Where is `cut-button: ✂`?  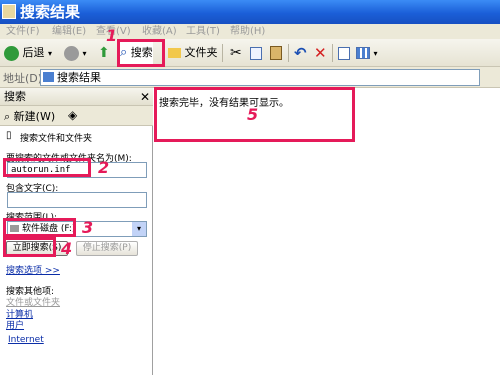
cut-button: ✂ is located at coordinates (236, 53).